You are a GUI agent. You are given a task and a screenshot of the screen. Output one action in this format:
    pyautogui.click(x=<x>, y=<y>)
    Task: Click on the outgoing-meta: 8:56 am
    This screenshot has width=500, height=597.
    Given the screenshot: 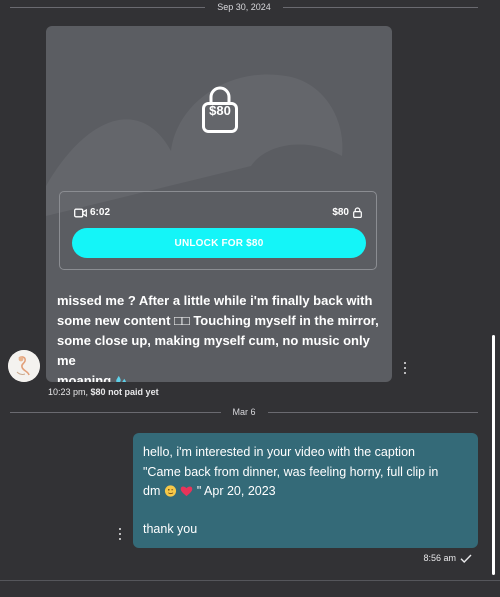 What is the action you would take?
    pyautogui.click(x=447, y=558)
    